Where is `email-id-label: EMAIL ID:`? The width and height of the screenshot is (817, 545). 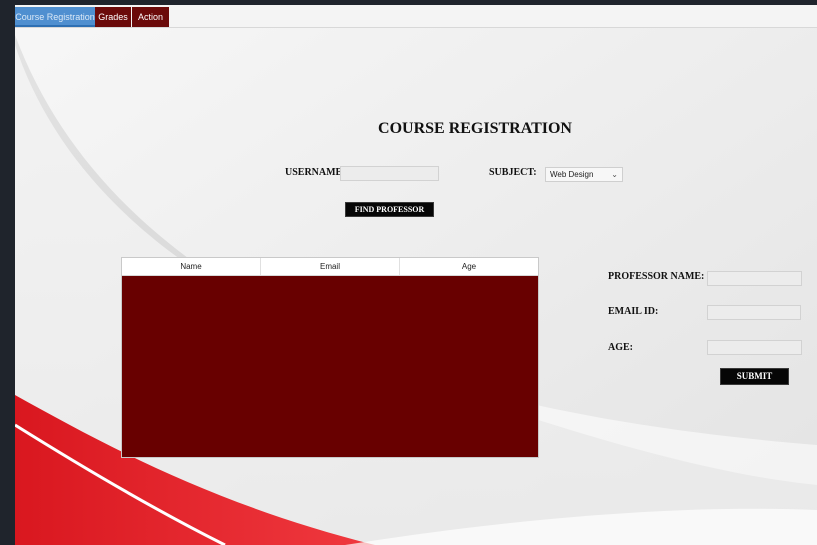
email-id-label: EMAIL ID: is located at coordinates (633, 311).